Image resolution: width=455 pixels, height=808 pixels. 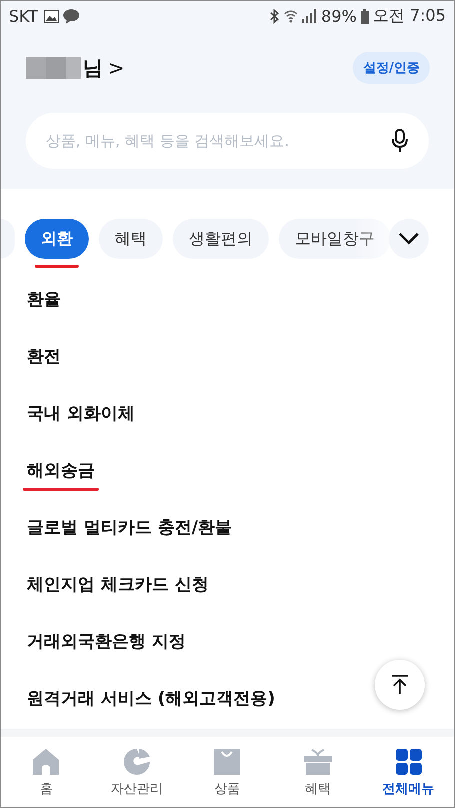 I want to click on shopping-bag-icon, so click(x=227, y=761).